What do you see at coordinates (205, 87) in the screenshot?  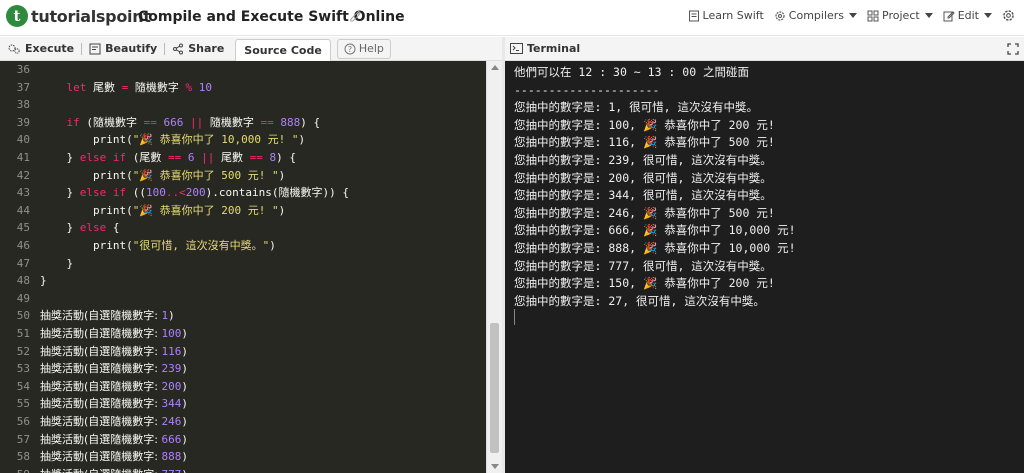 I see `code-token: 10` at bounding box center [205, 87].